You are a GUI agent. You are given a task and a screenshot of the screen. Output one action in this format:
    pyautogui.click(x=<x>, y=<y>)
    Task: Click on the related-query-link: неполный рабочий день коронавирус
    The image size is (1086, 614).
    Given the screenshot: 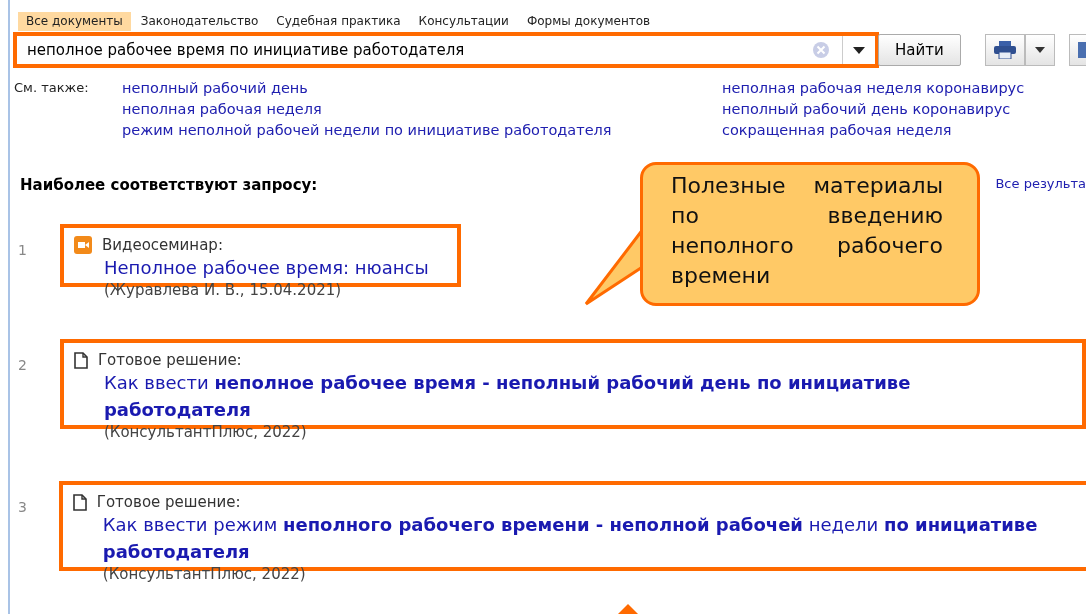 What is the action you would take?
    pyautogui.click(x=902, y=109)
    